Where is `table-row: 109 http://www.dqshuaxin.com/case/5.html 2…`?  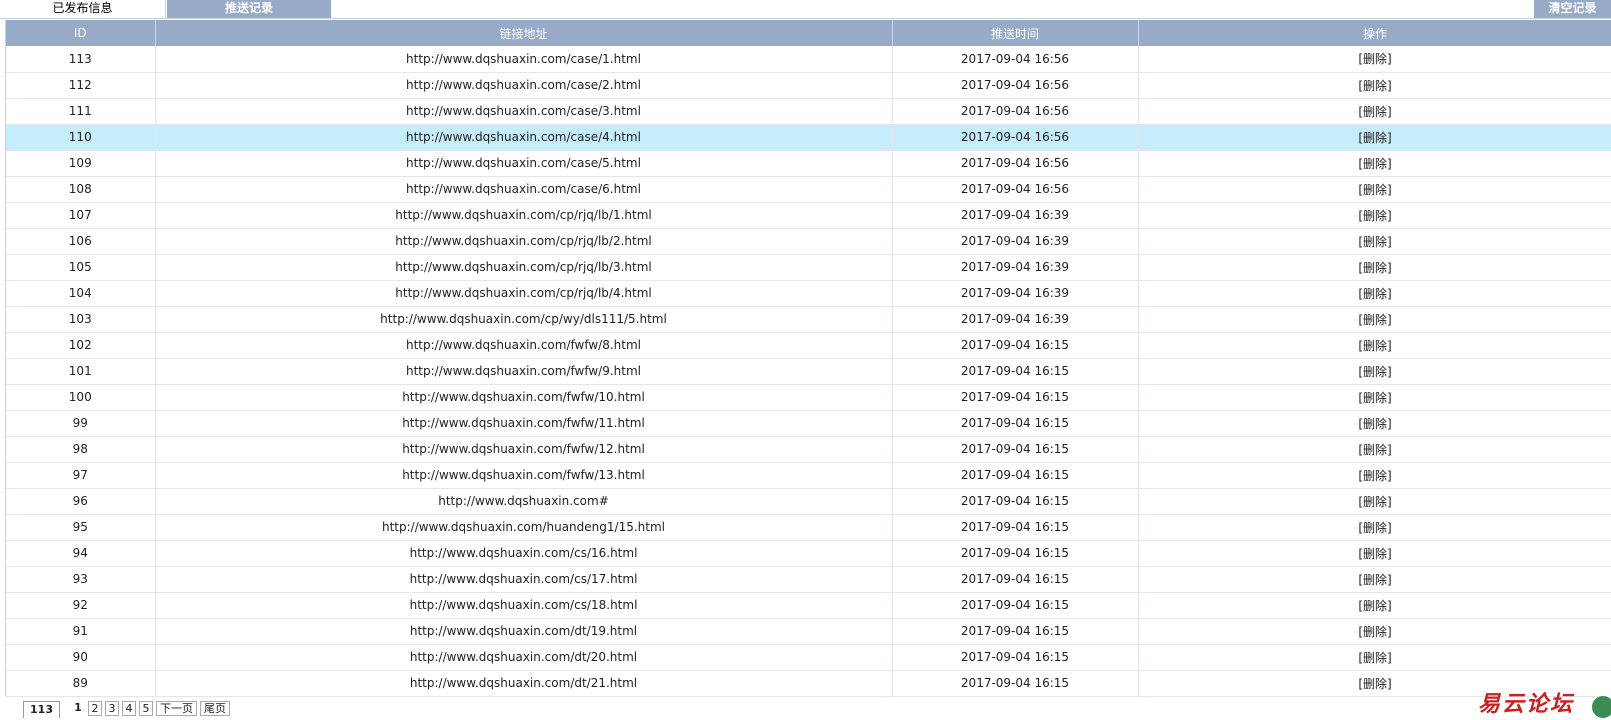 table-row: 109 http://www.dqshuaxin.com/case/5.html 2… is located at coordinates (808, 163).